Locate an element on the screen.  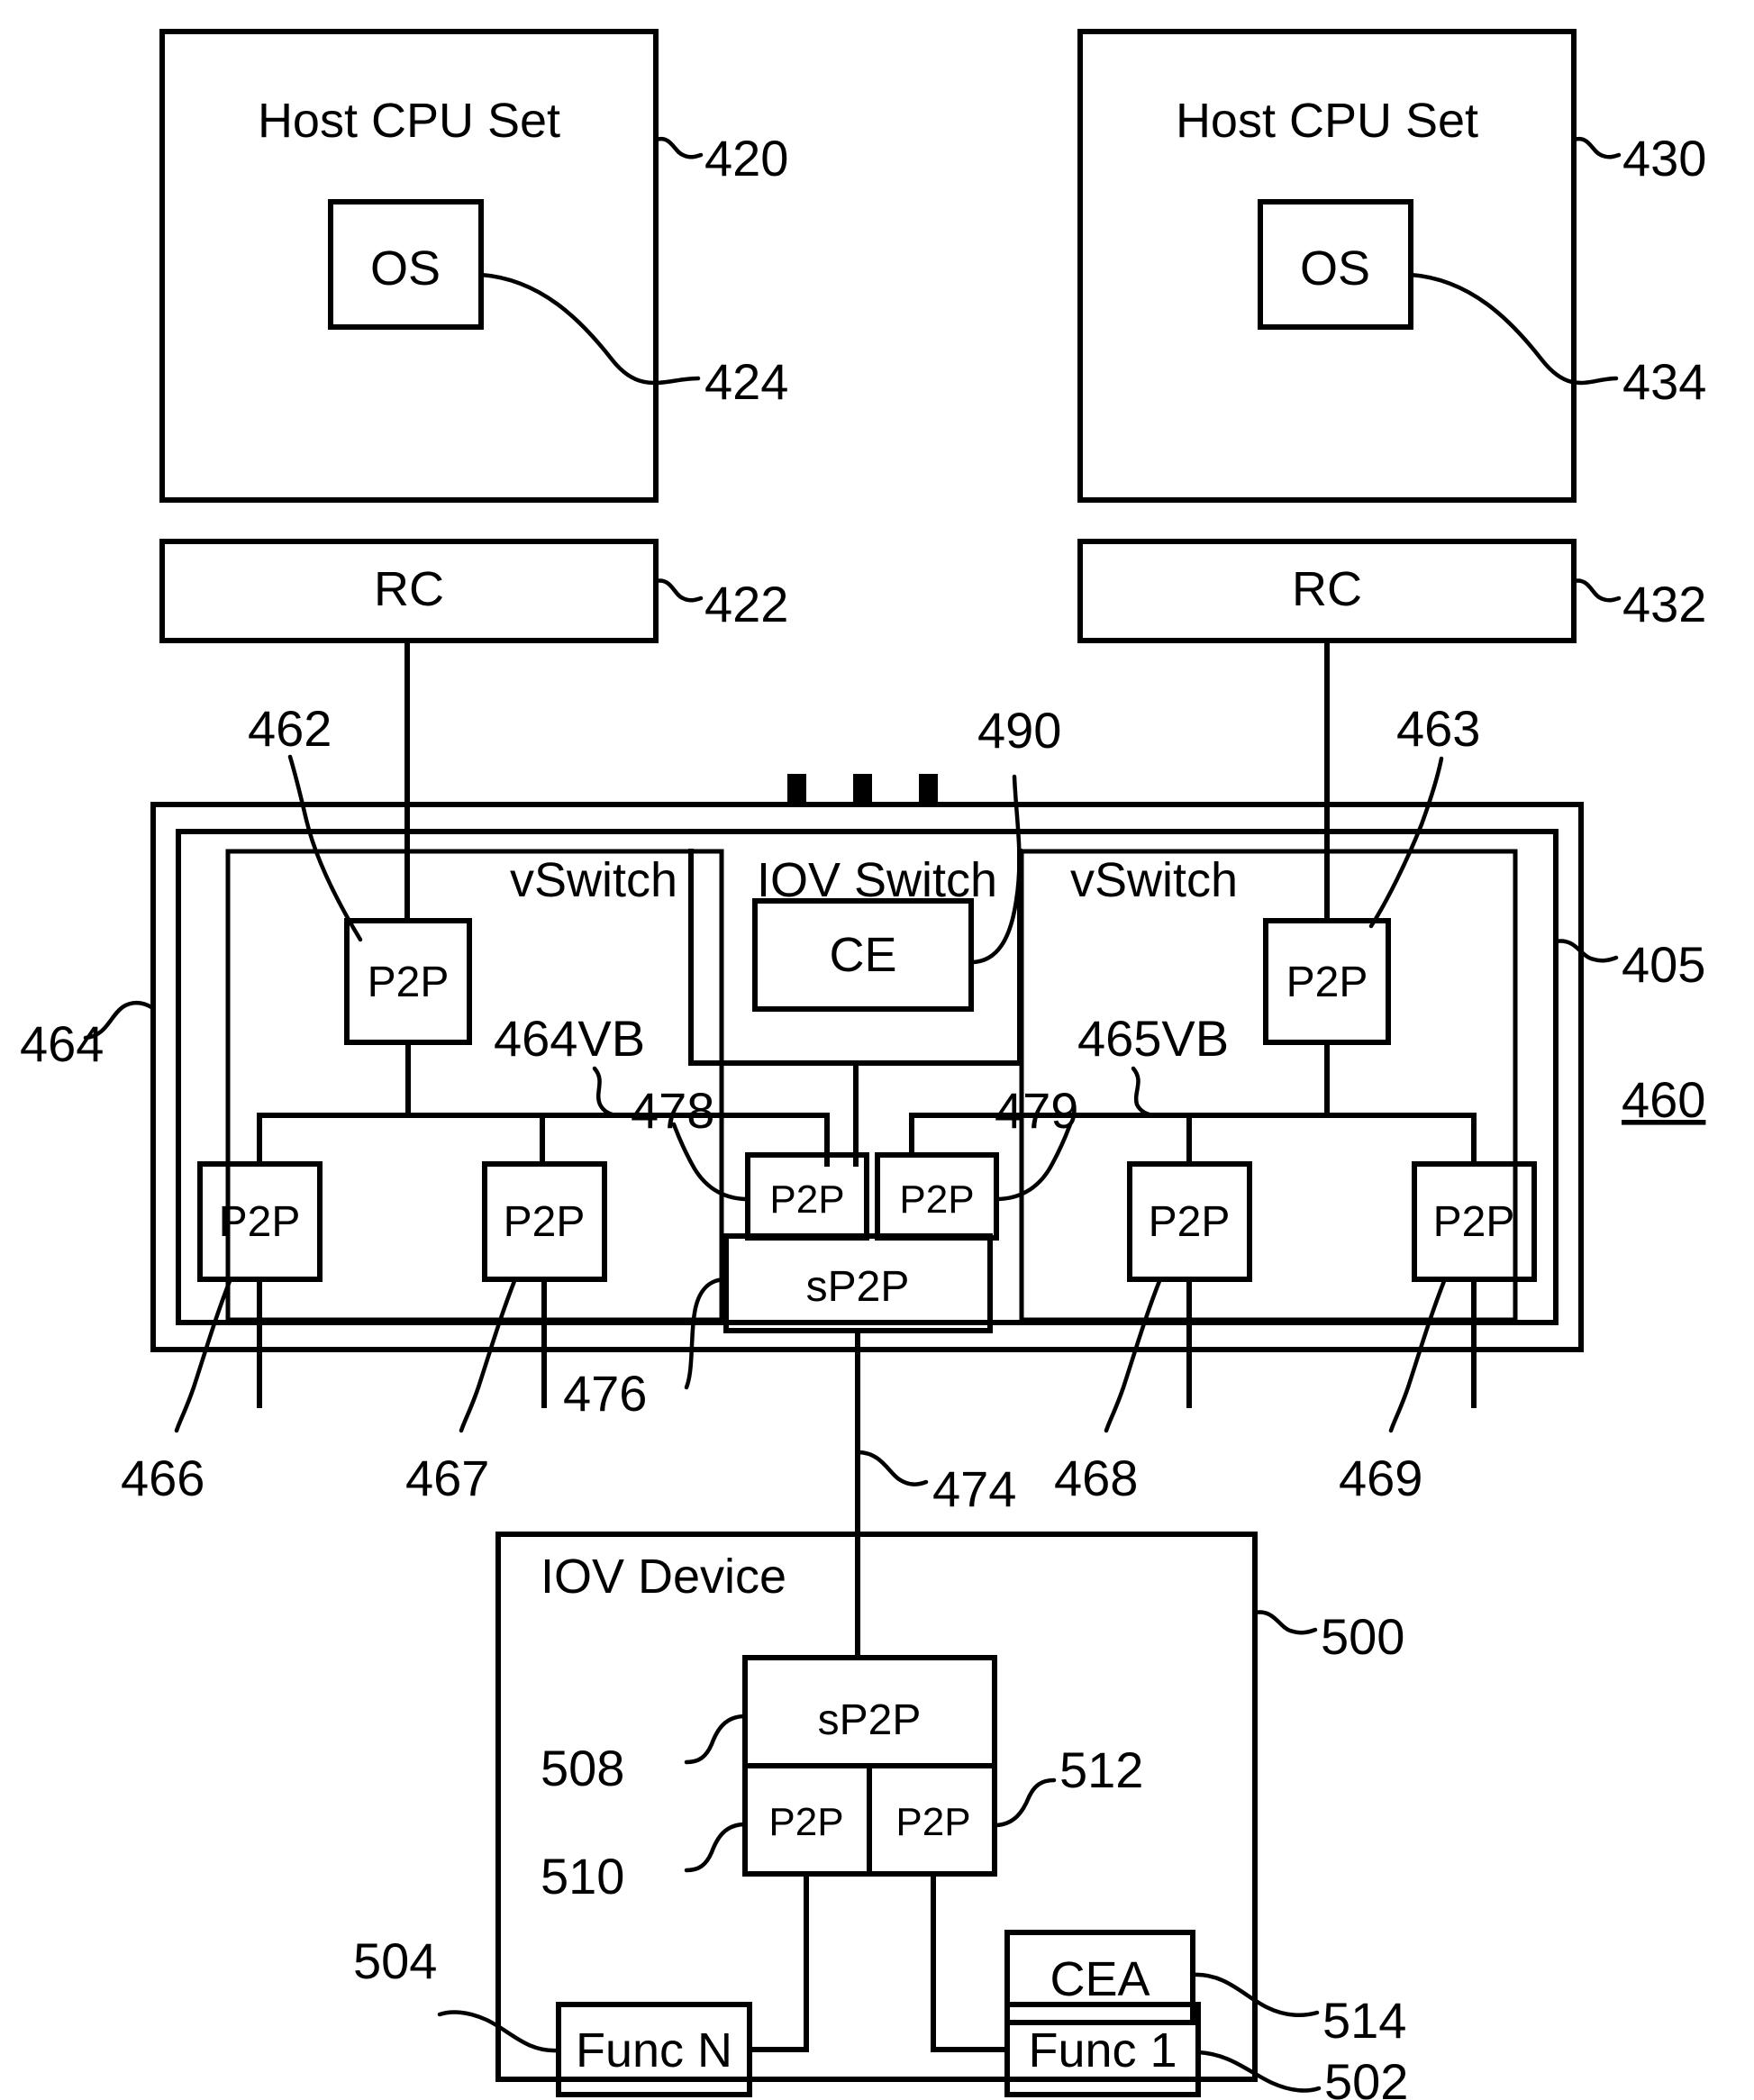
vswitch-right-uplink-ref: 463 is located at coordinates (1438, 729).